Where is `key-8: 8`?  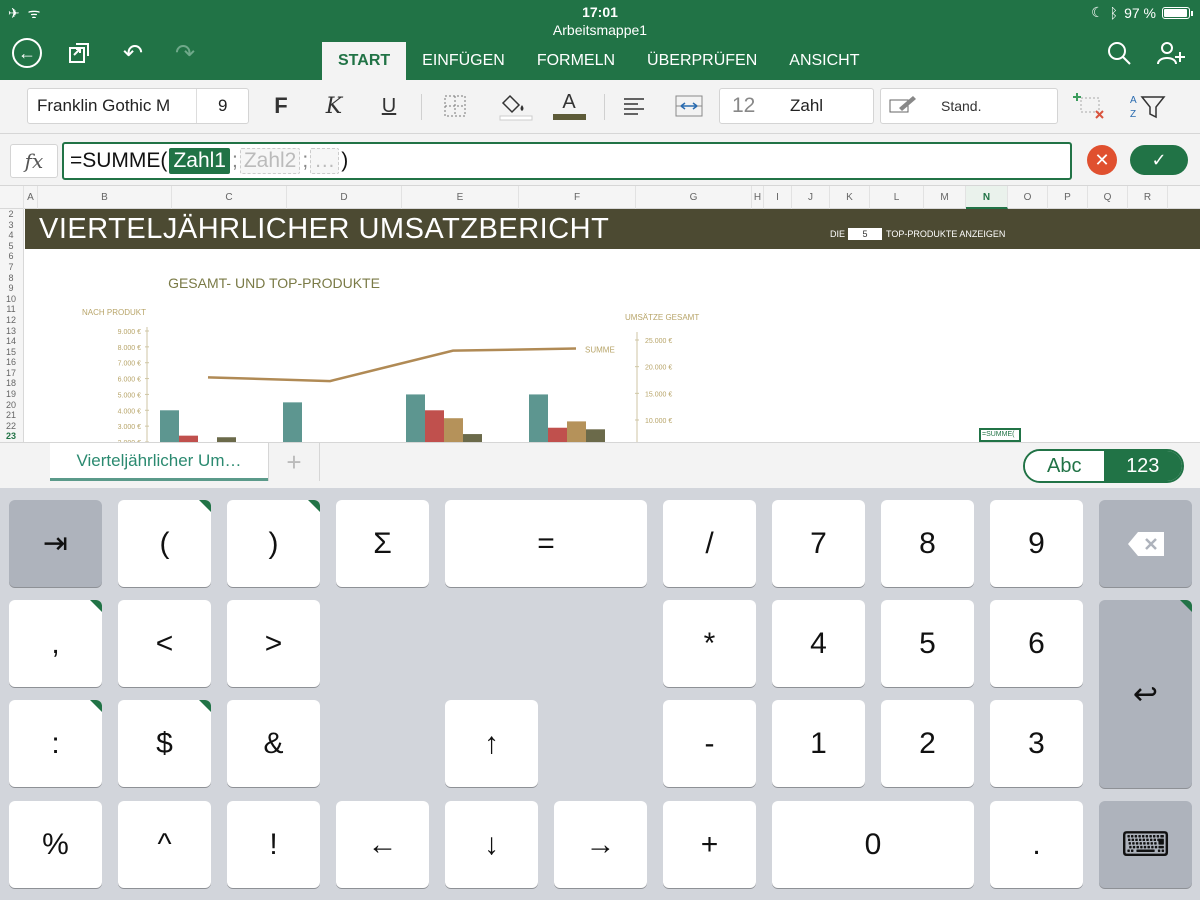 key-8: 8 is located at coordinates (927, 543).